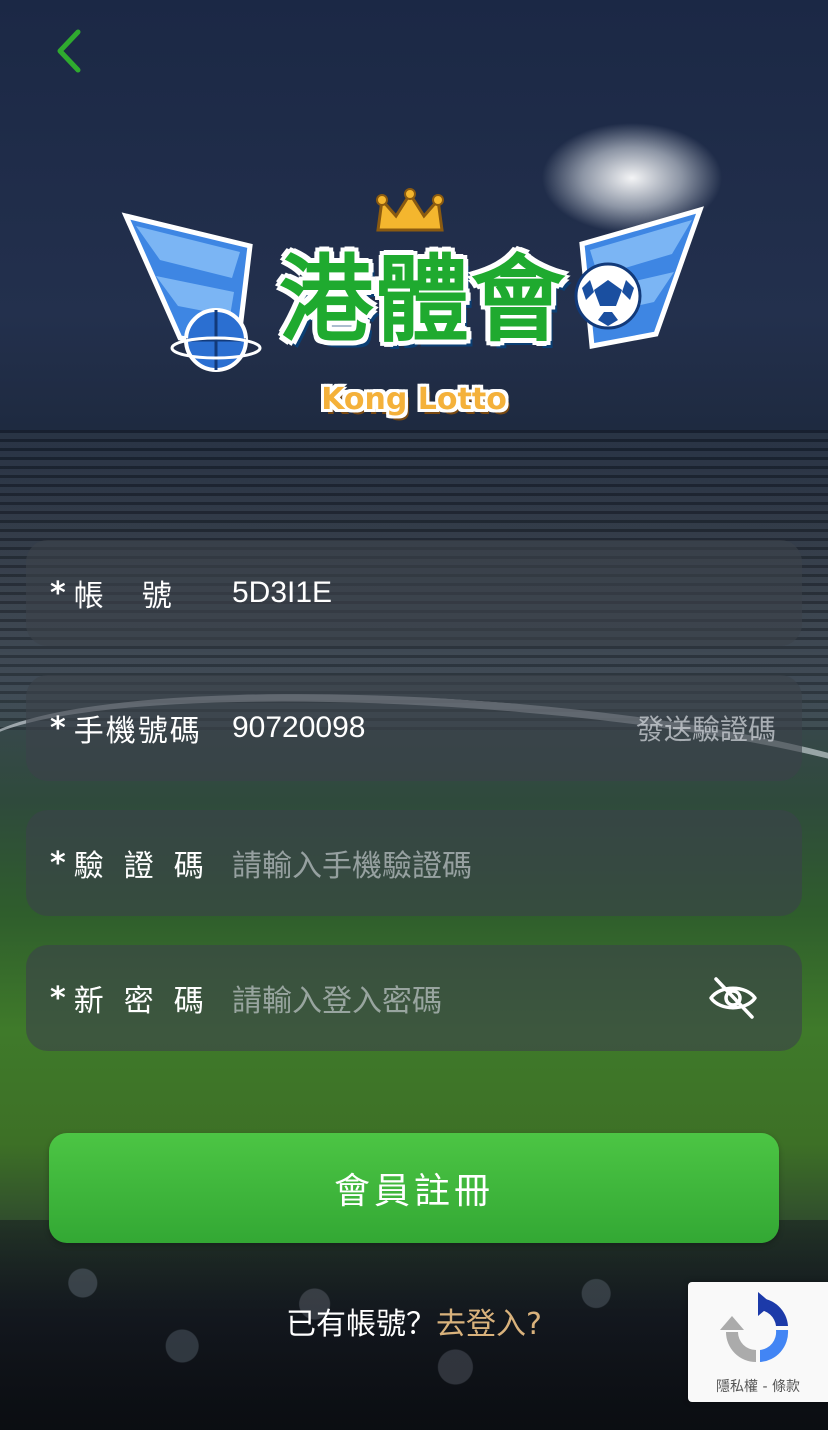  Describe the element at coordinates (337, 998) in the screenshot. I see `password-input: 請輸入登入密碼` at that location.